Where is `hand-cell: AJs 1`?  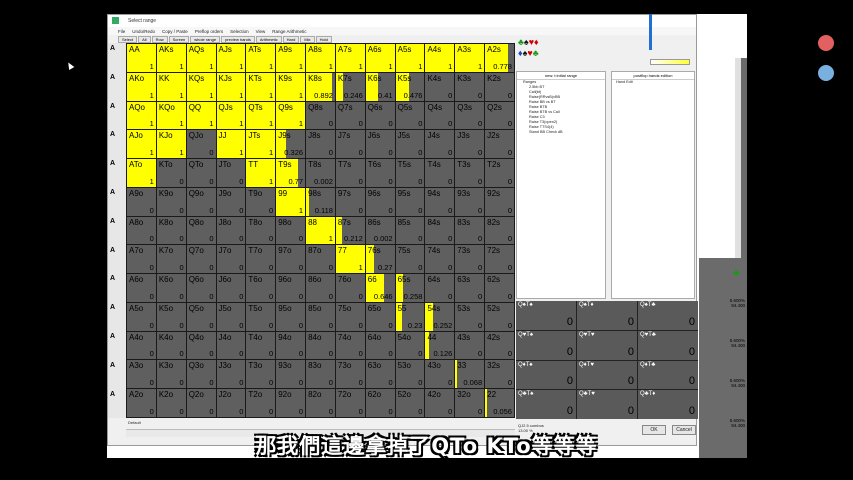
hand-cell: AJs 1 is located at coordinates (231, 58).